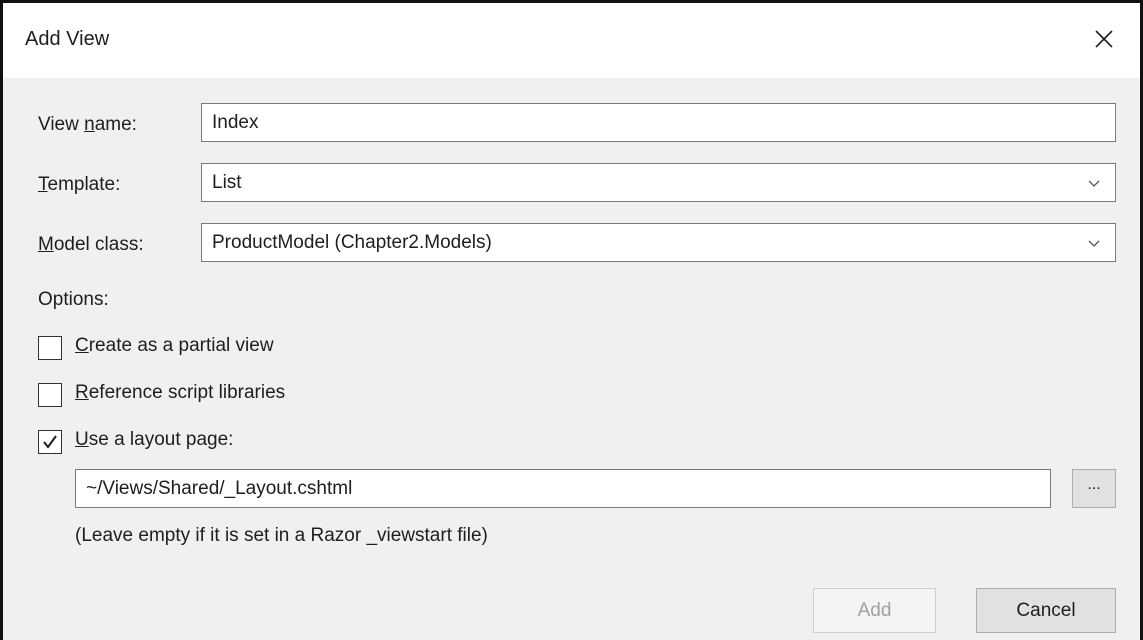  What do you see at coordinates (50, 395) in the screenshot?
I see `script-libraries-checkbox` at bounding box center [50, 395].